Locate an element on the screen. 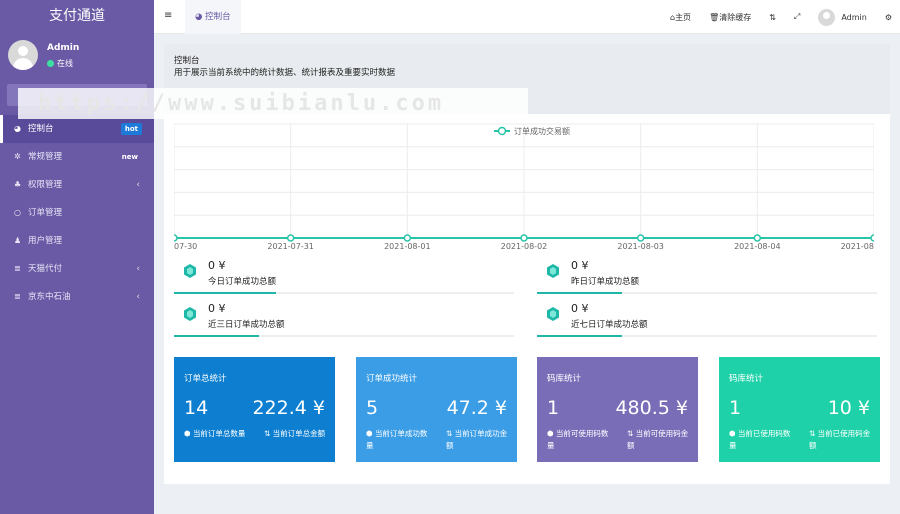 The width and height of the screenshot is (900, 514). x-tick-label: 2021-08 is located at coordinates (857, 246).